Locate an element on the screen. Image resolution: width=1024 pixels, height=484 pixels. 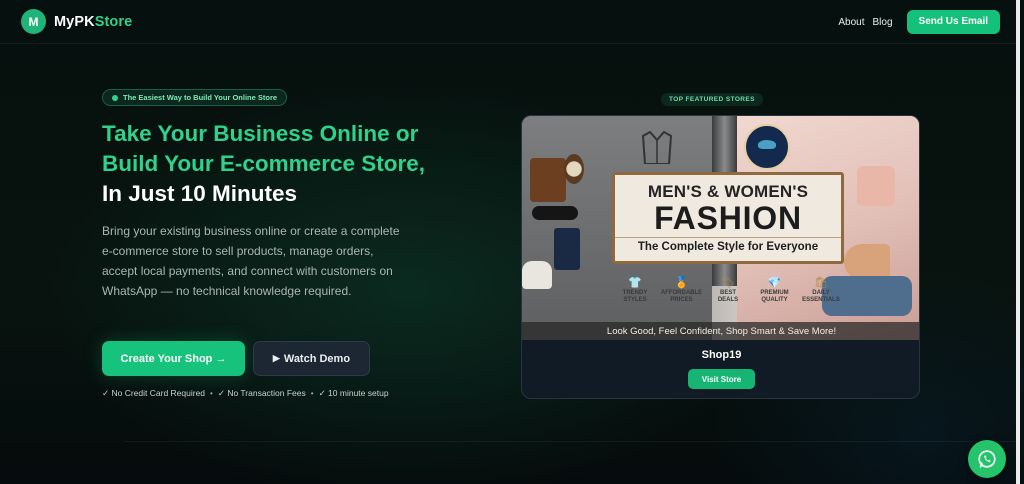
feature-affordable: 🏅 AFFORDABLE PRICES is located at coordinates (682, 296).